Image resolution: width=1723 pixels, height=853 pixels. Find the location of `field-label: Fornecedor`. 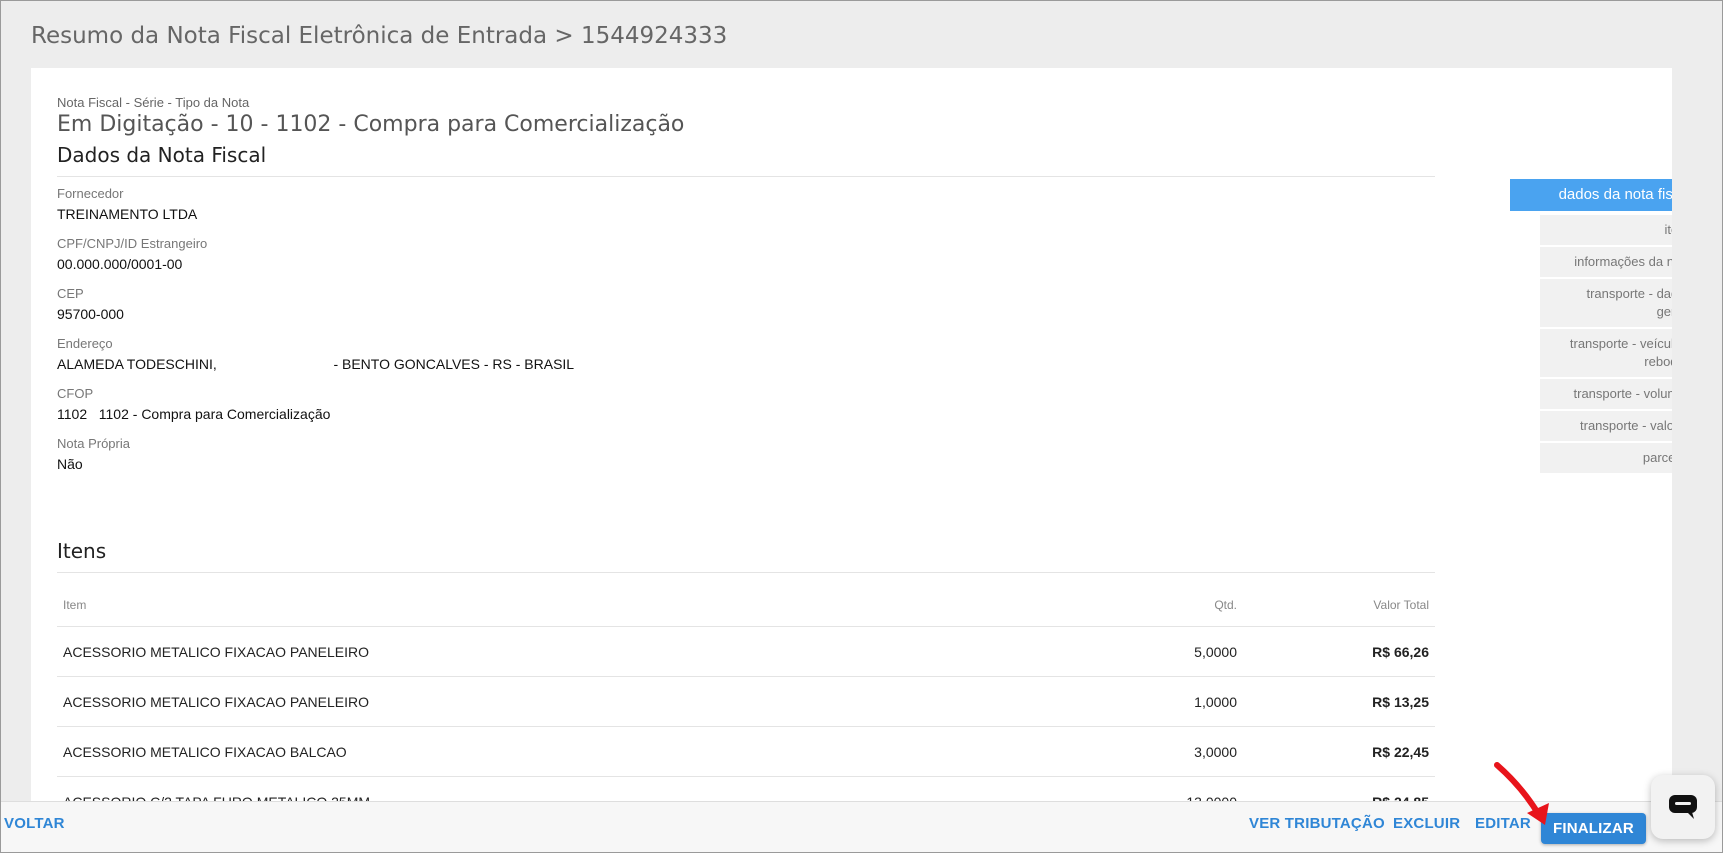

field-label: Fornecedor is located at coordinates (90, 193).